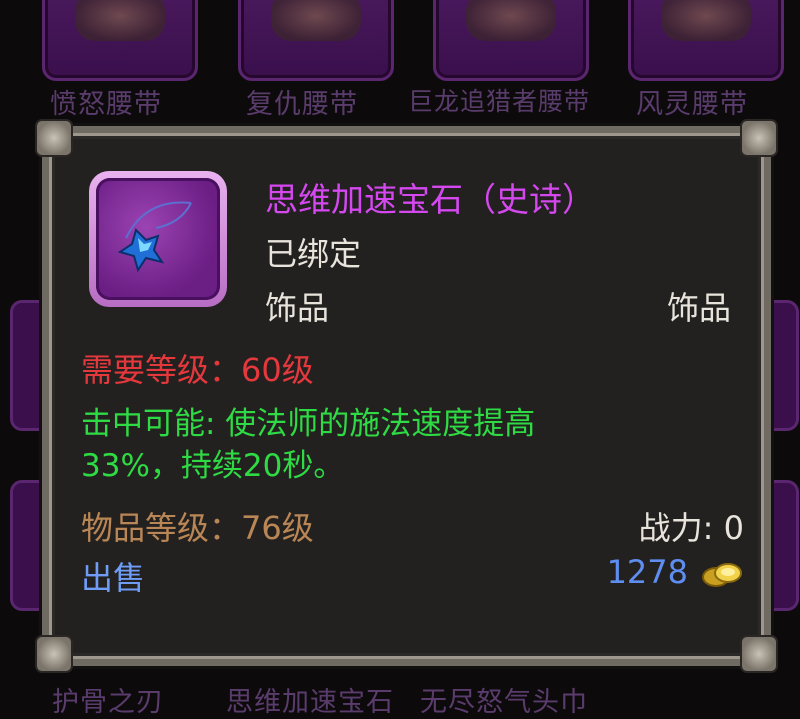  Describe the element at coordinates (691, 528) in the screenshot. I see `combat-power: 战力: 0` at that location.